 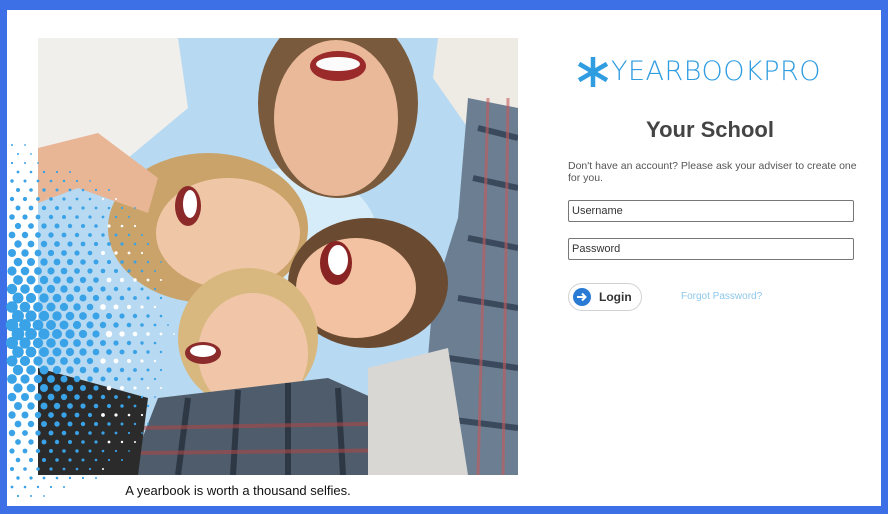 What do you see at coordinates (711, 249) in the screenshot?
I see `password-input` at bounding box center [711, 249].